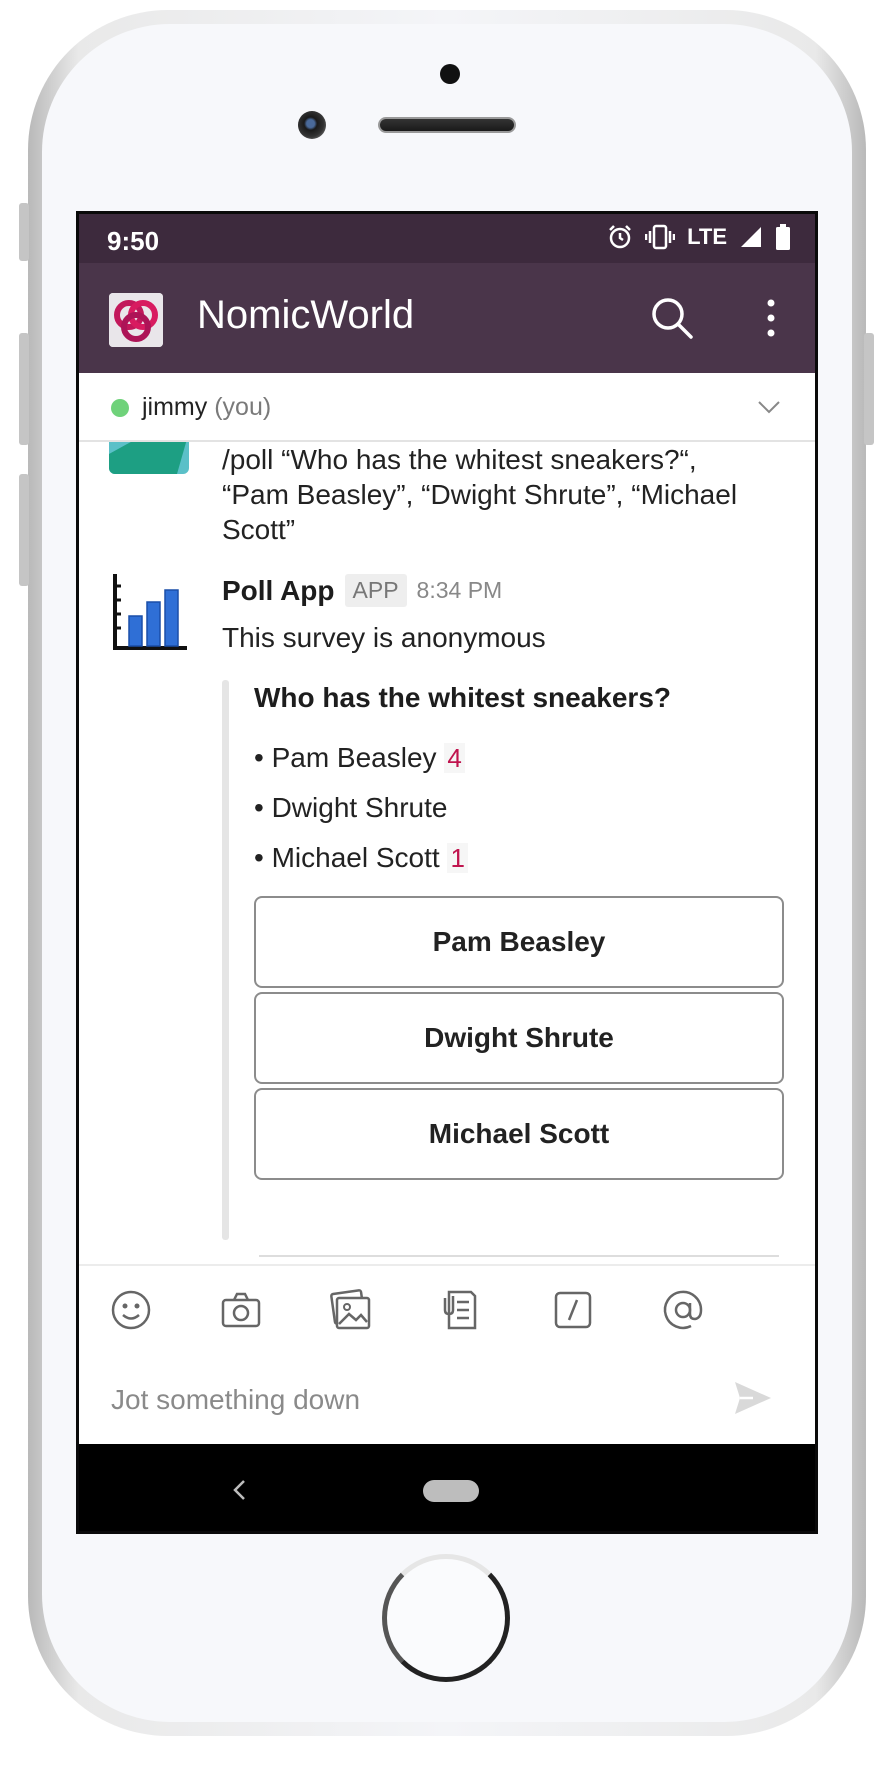 This screenshot has width=893, height=1766. What do you see at coordinates (120, 408) in the screenshot?
I see `online-status-icon` at bounding box center [120, 408].